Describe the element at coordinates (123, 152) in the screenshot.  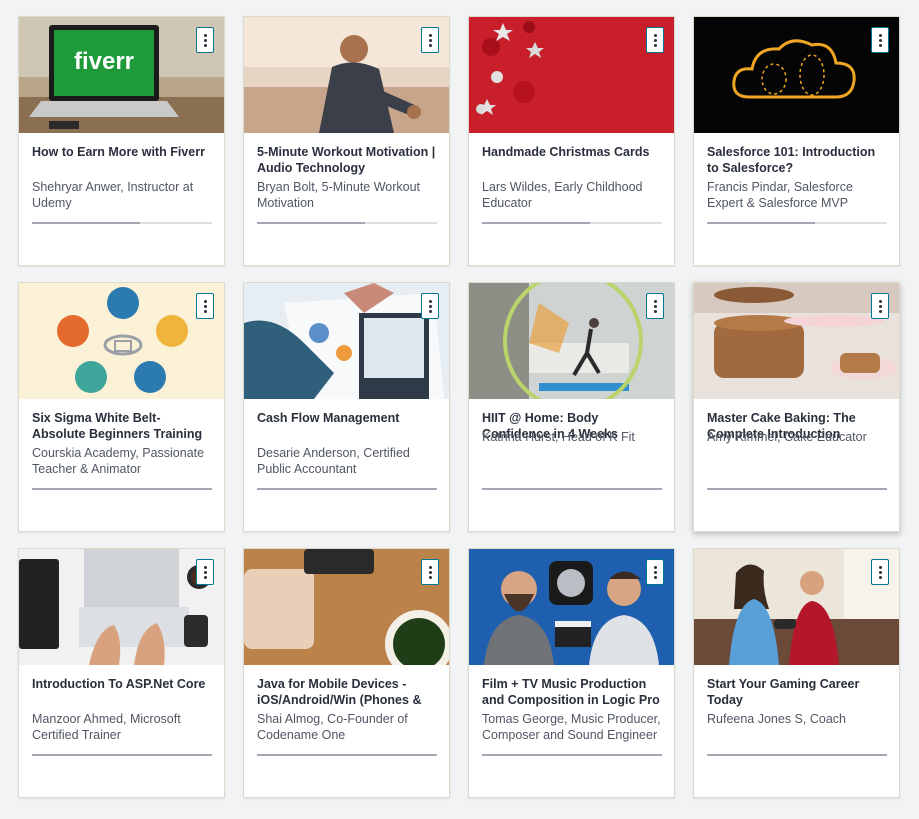
I see `course-title: How to Earn More with Fiverr` at that location.